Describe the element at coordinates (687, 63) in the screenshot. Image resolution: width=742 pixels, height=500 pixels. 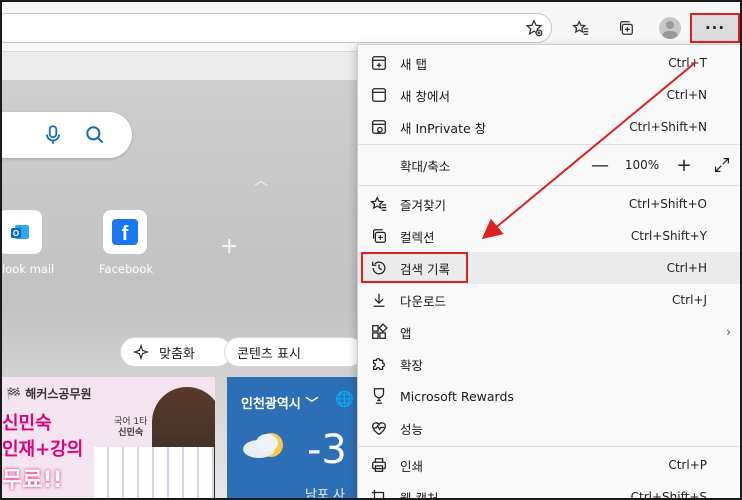
I see `menu-item-shortcut: Ctrl+T` at that location.